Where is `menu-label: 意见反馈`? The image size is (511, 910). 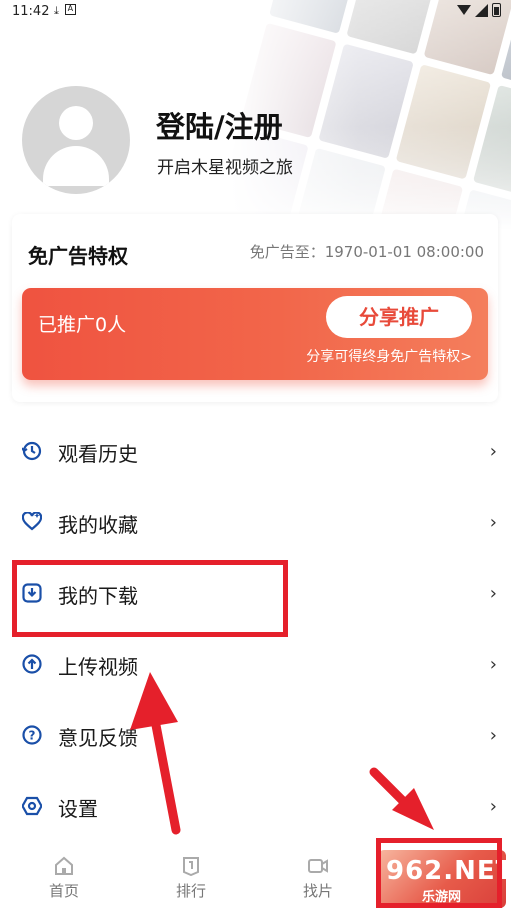
menu-label: 意见反馈 is located at coordinates (98, 738).